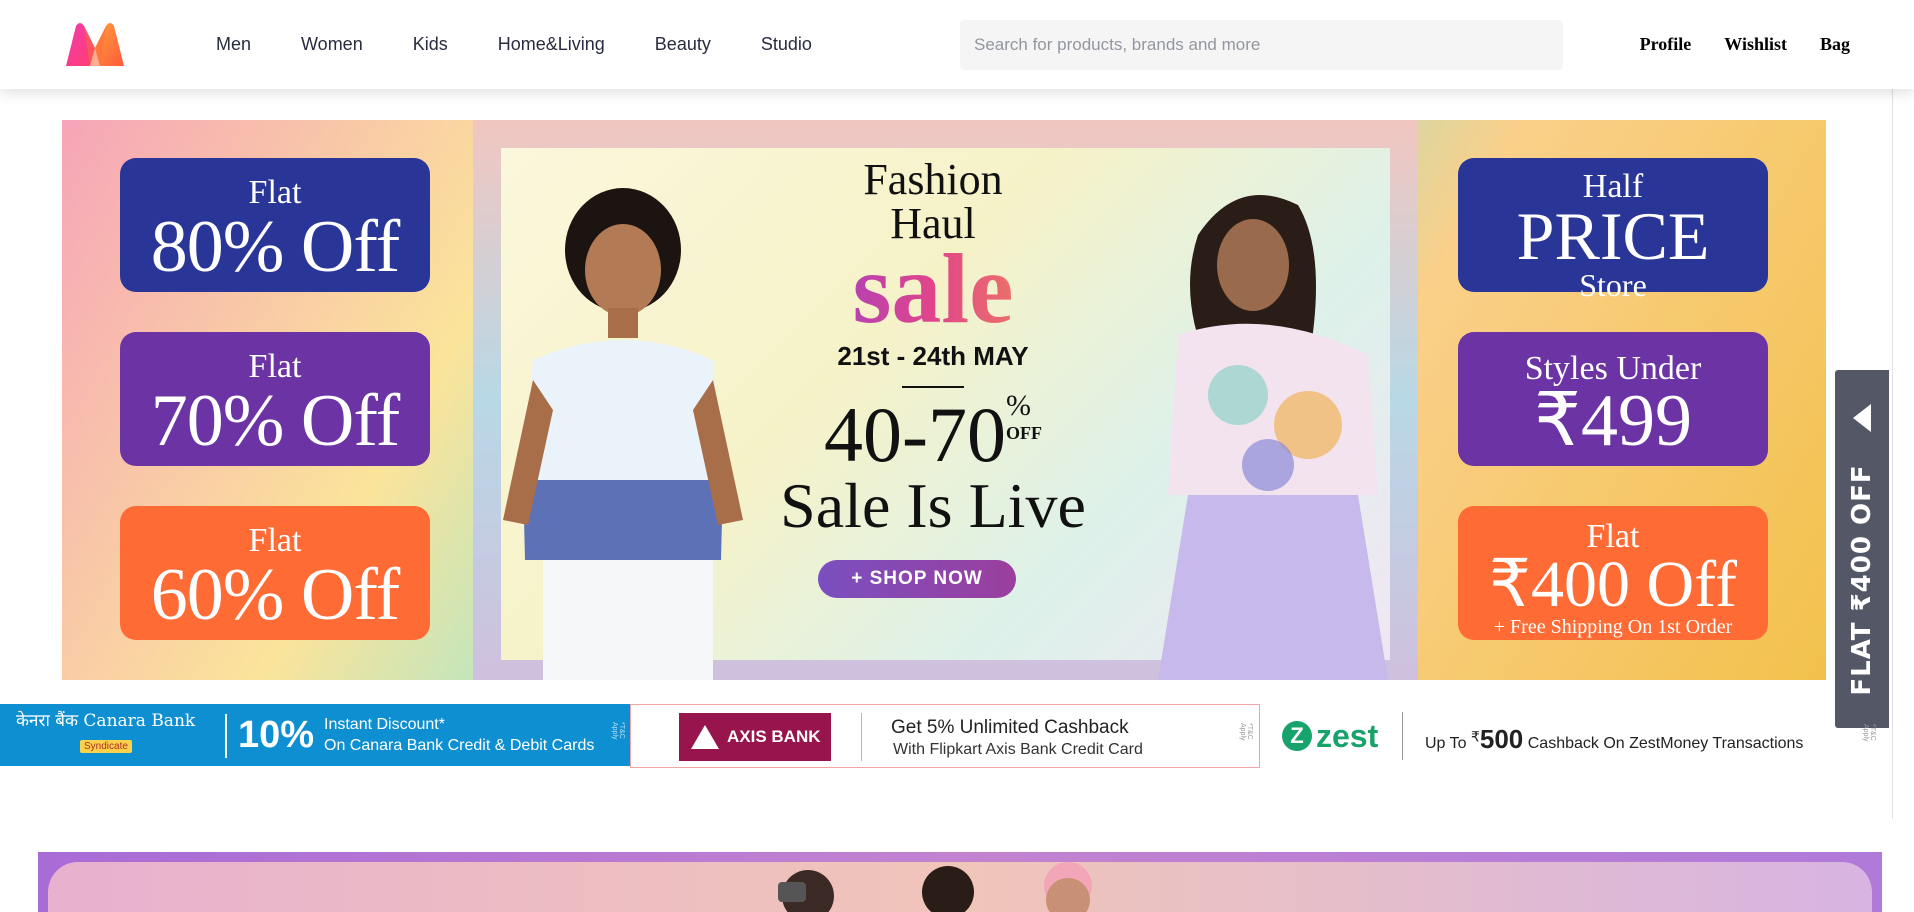 Image resolution: width=1914 pixels, height=912 pixels. What do you see at coordinates (275, 595) in the screenshot?
I see `promo-value: 60% Off` at bounding box center [275, 595].